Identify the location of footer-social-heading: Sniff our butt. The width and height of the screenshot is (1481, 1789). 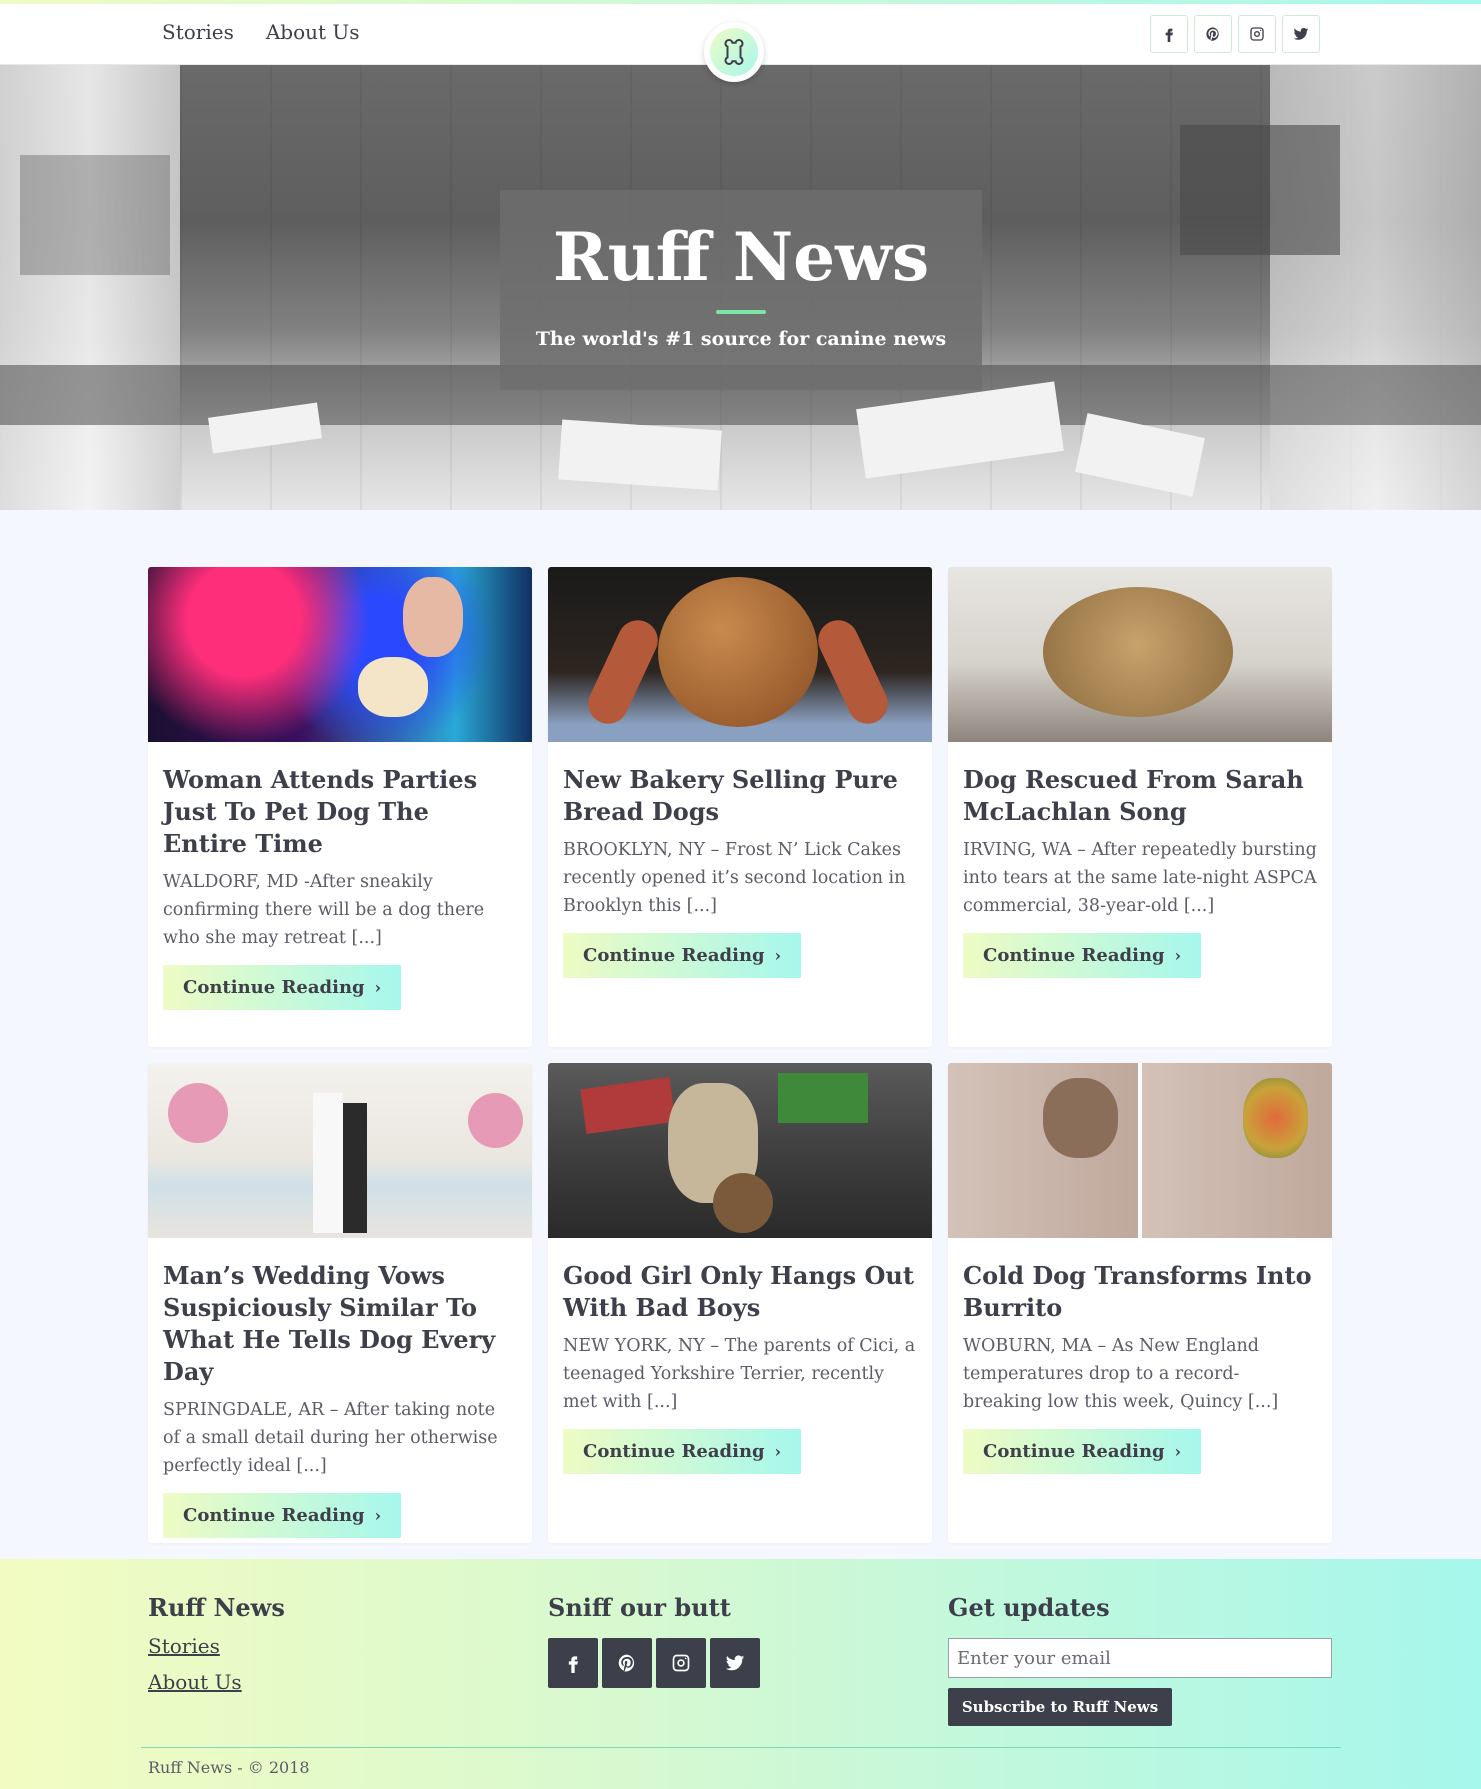
(639, 1607).